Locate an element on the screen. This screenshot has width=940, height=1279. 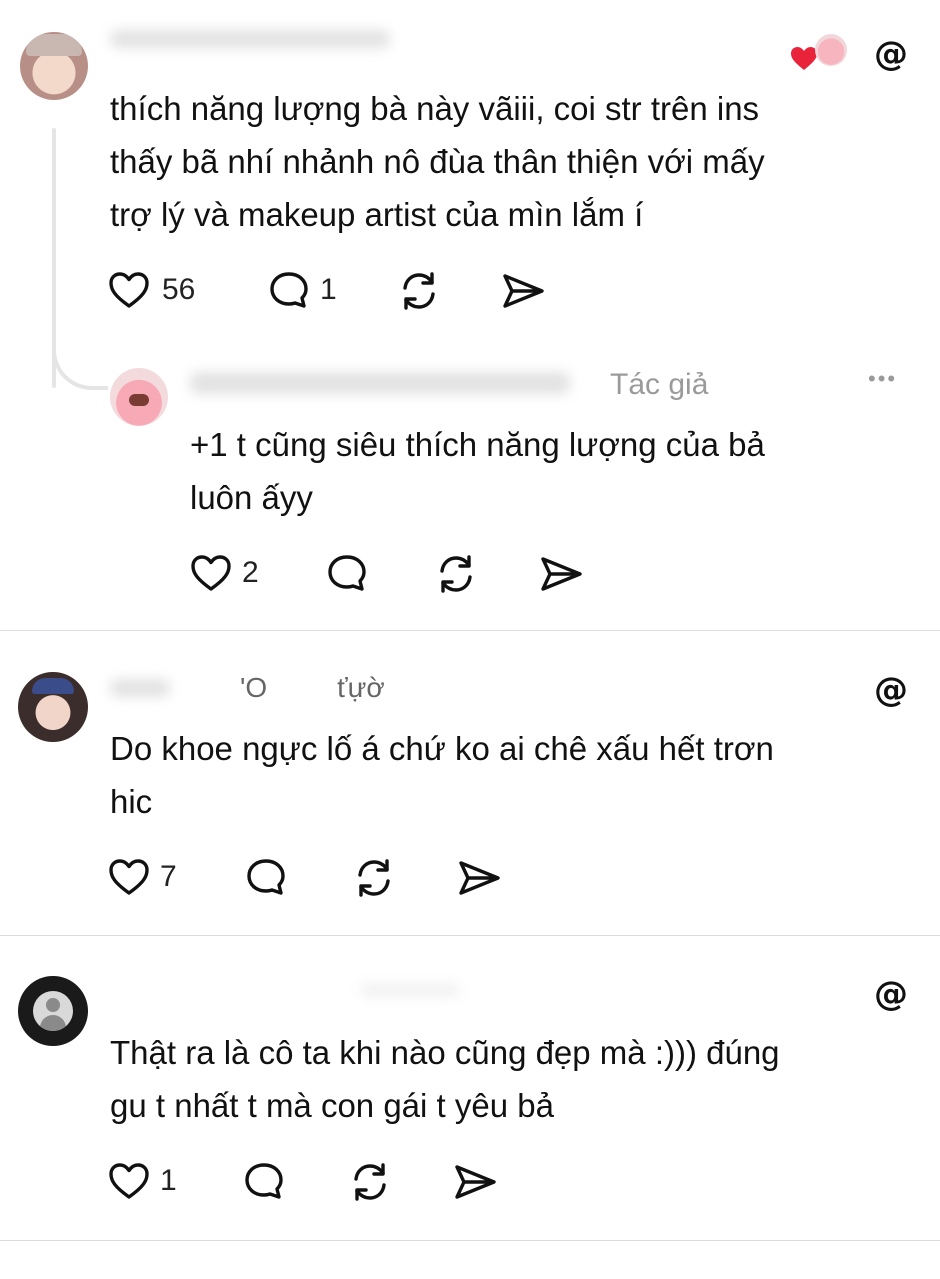
thread-line-curve is located at coordinates (80, 360).